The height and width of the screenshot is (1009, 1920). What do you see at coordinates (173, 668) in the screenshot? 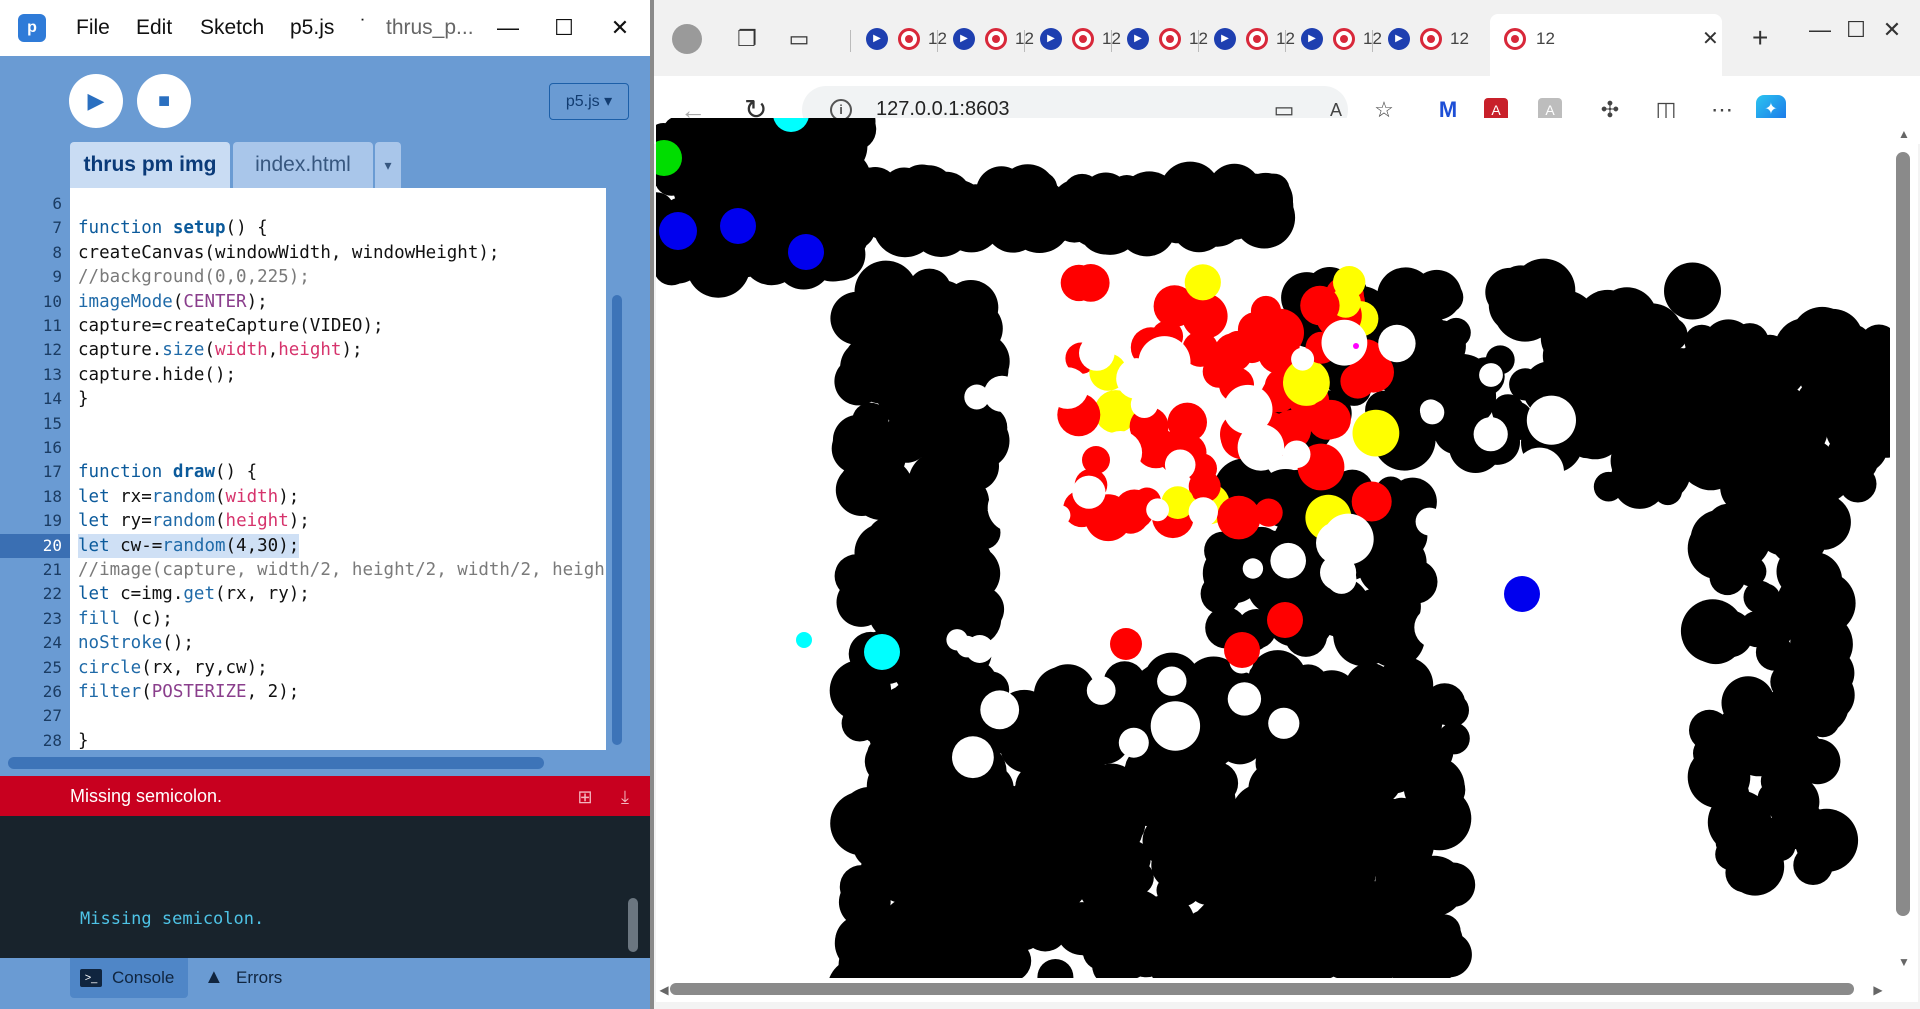
I see `code-line: circle(rx, ry,cw);` at bounding box center [173, 668].